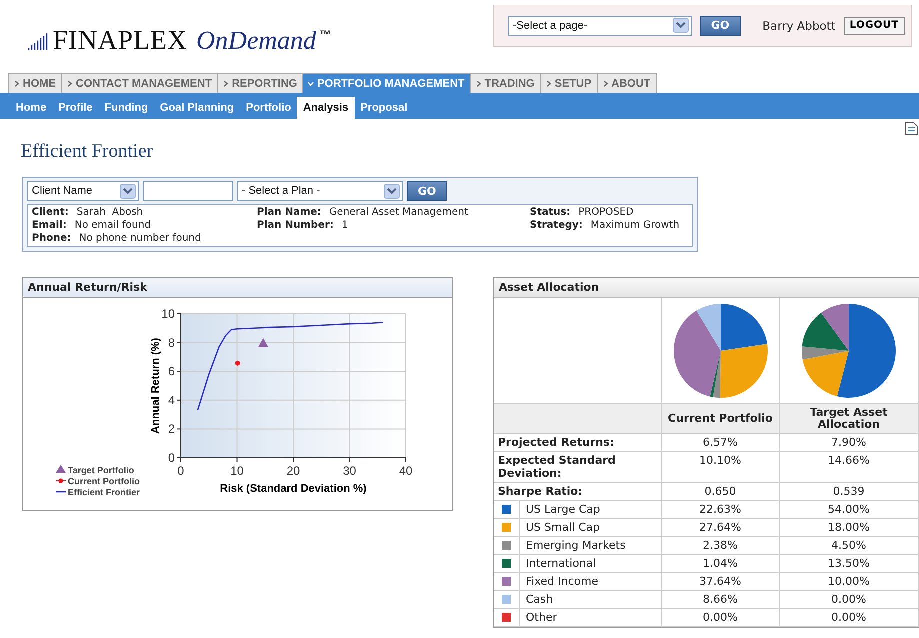 The height and width of the screenshot is (638, 919). I want to click on table-cell: 1.04%, so click(721, 564).